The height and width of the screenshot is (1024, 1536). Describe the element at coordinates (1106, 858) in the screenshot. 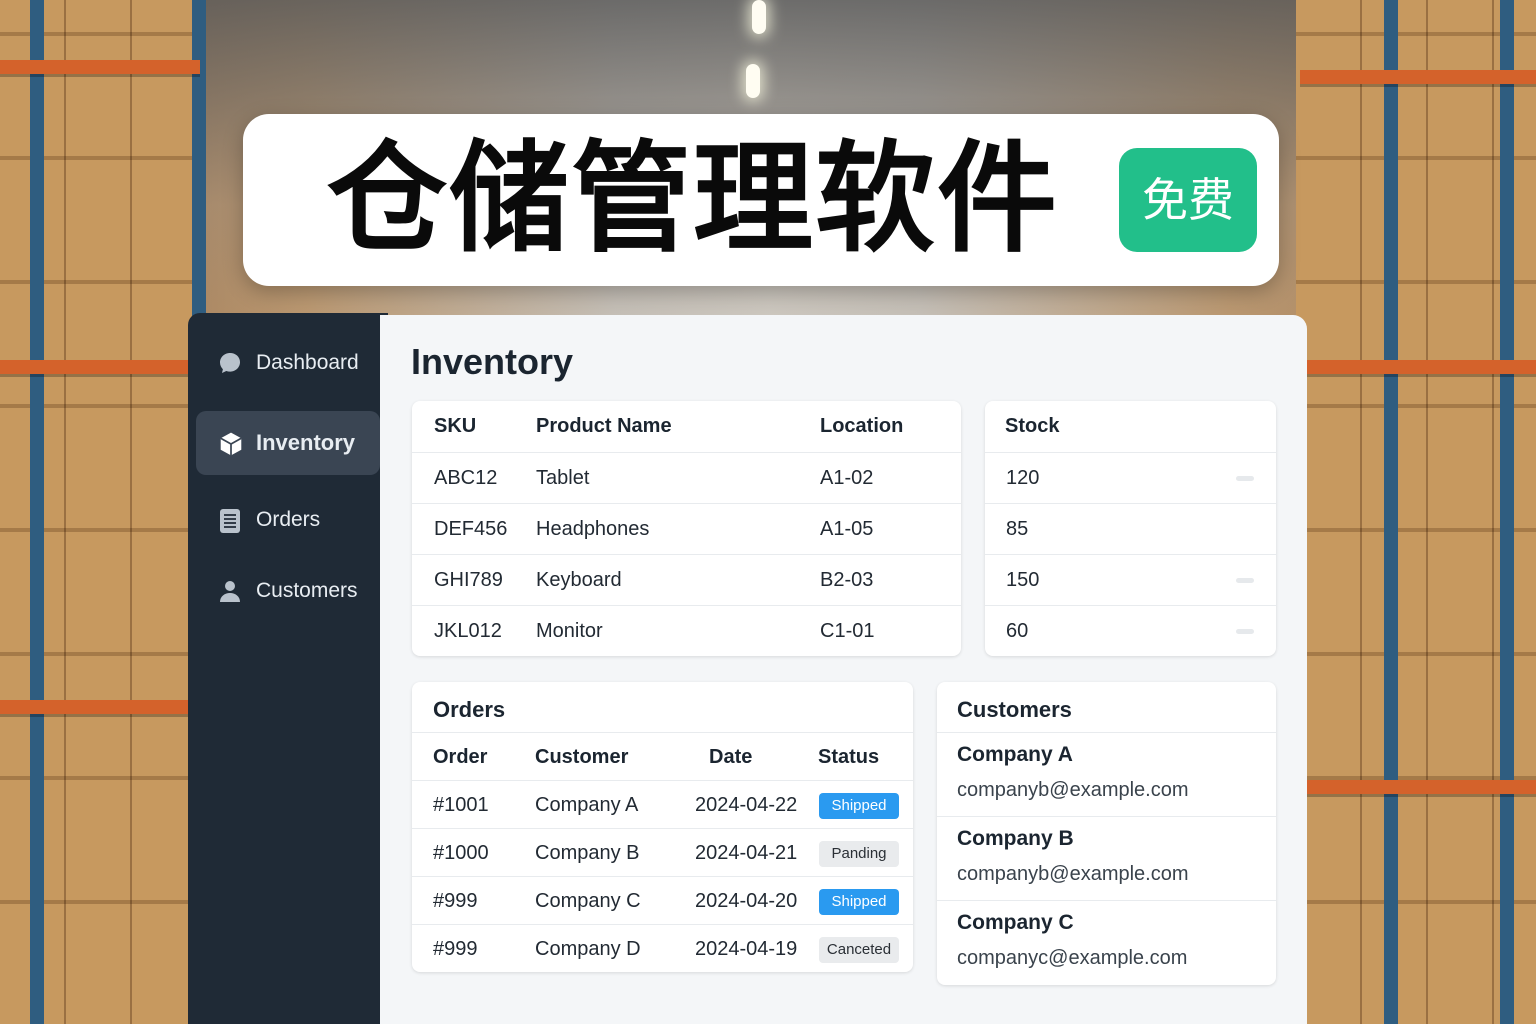

I see `list-item: Company B companyb@example.com` at that location.